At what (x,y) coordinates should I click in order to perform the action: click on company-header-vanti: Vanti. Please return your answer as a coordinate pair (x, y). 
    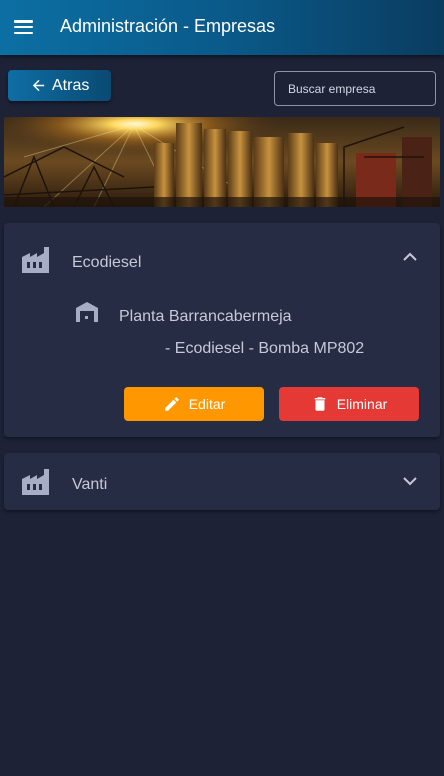
    Looking at the image, I should click on (222, 481).